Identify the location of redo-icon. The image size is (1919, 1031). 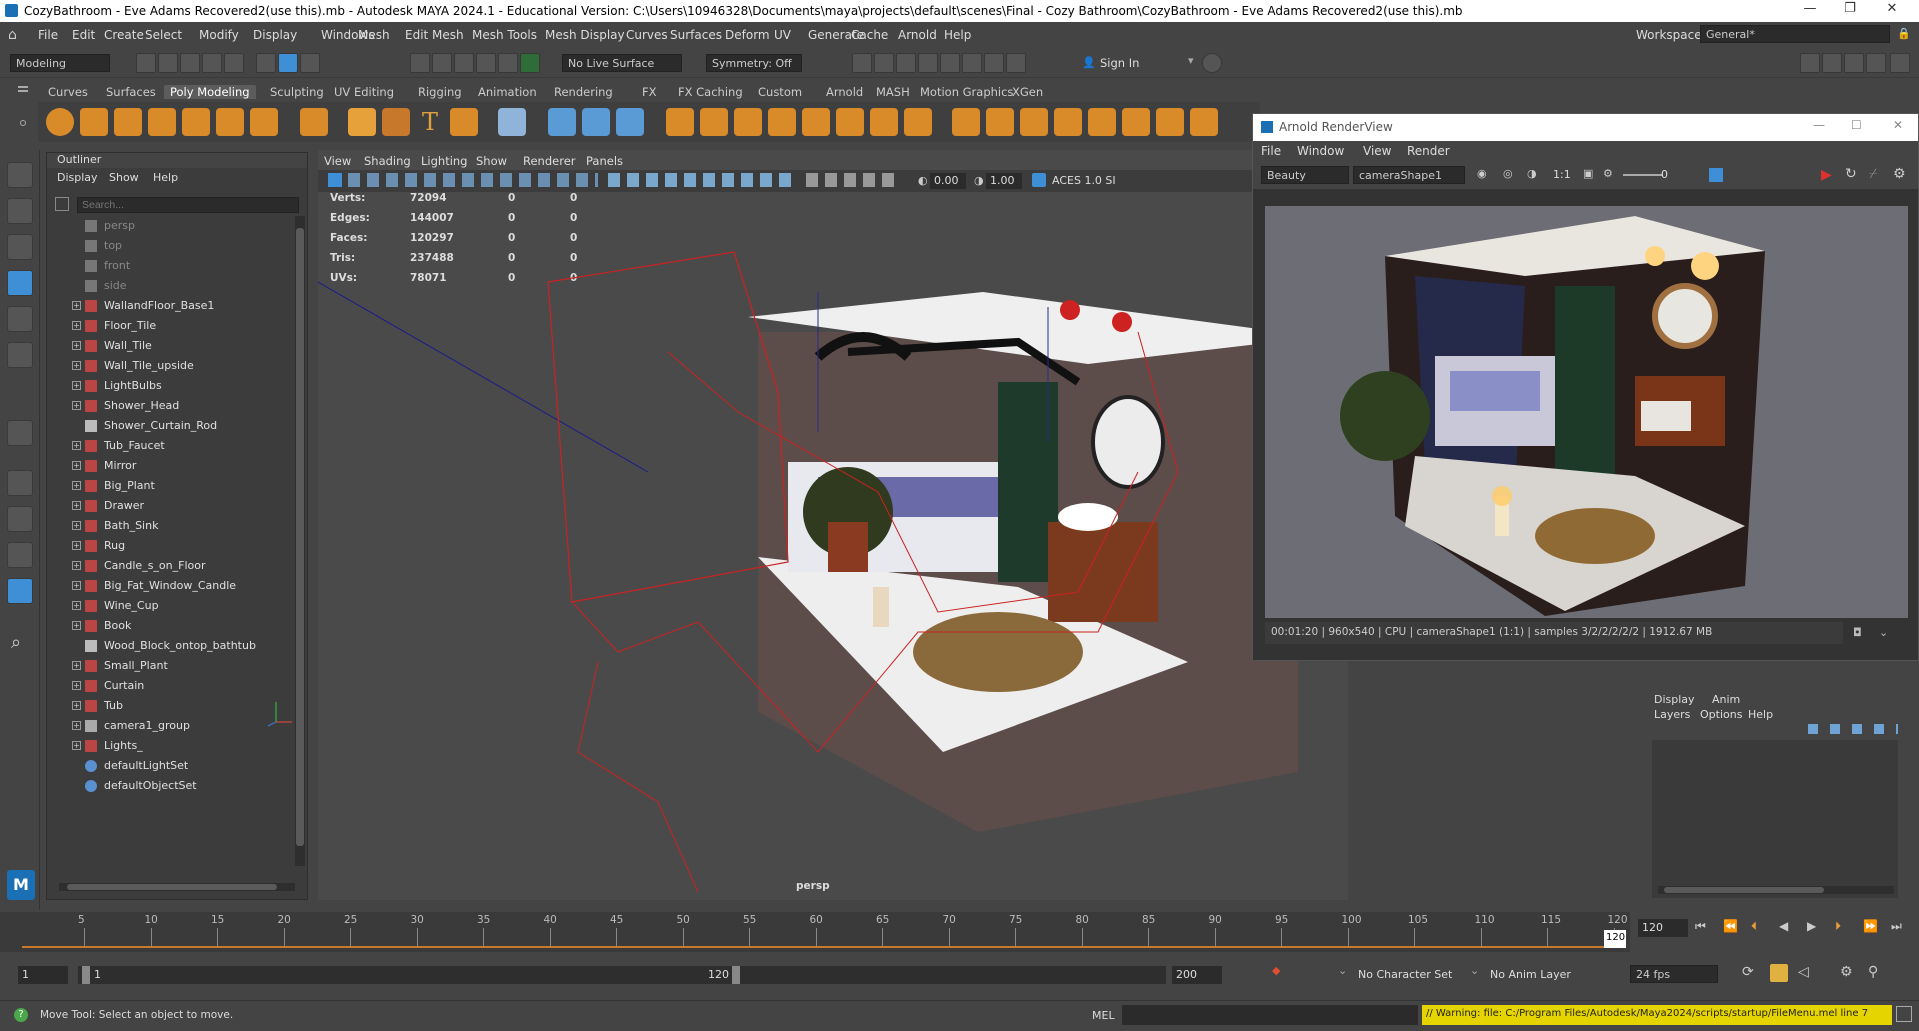
(234, 63).